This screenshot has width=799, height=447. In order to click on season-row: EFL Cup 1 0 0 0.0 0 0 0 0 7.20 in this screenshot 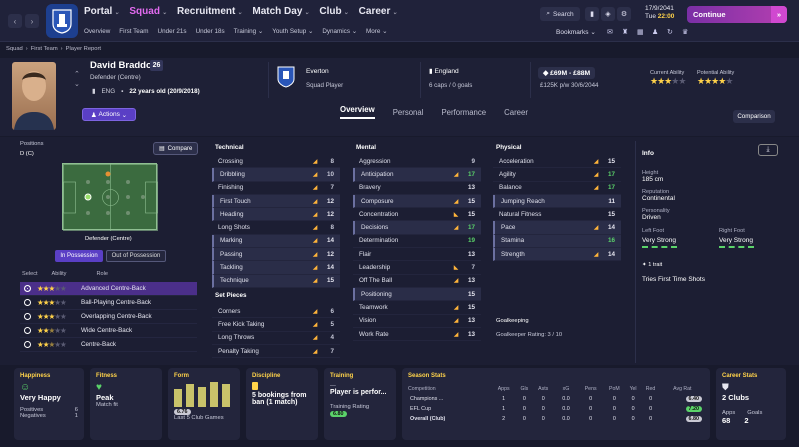, I will do `click(556, 409)`.